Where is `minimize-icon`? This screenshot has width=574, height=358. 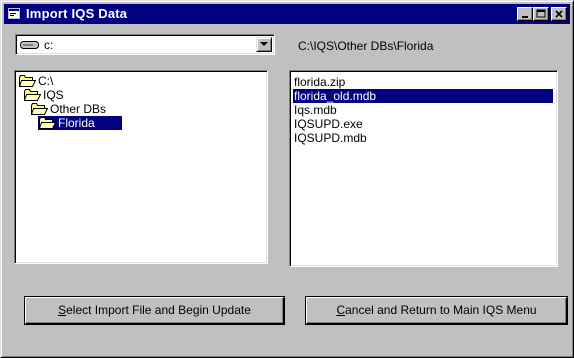
minimize-icon is located at coordinates (525, 17).